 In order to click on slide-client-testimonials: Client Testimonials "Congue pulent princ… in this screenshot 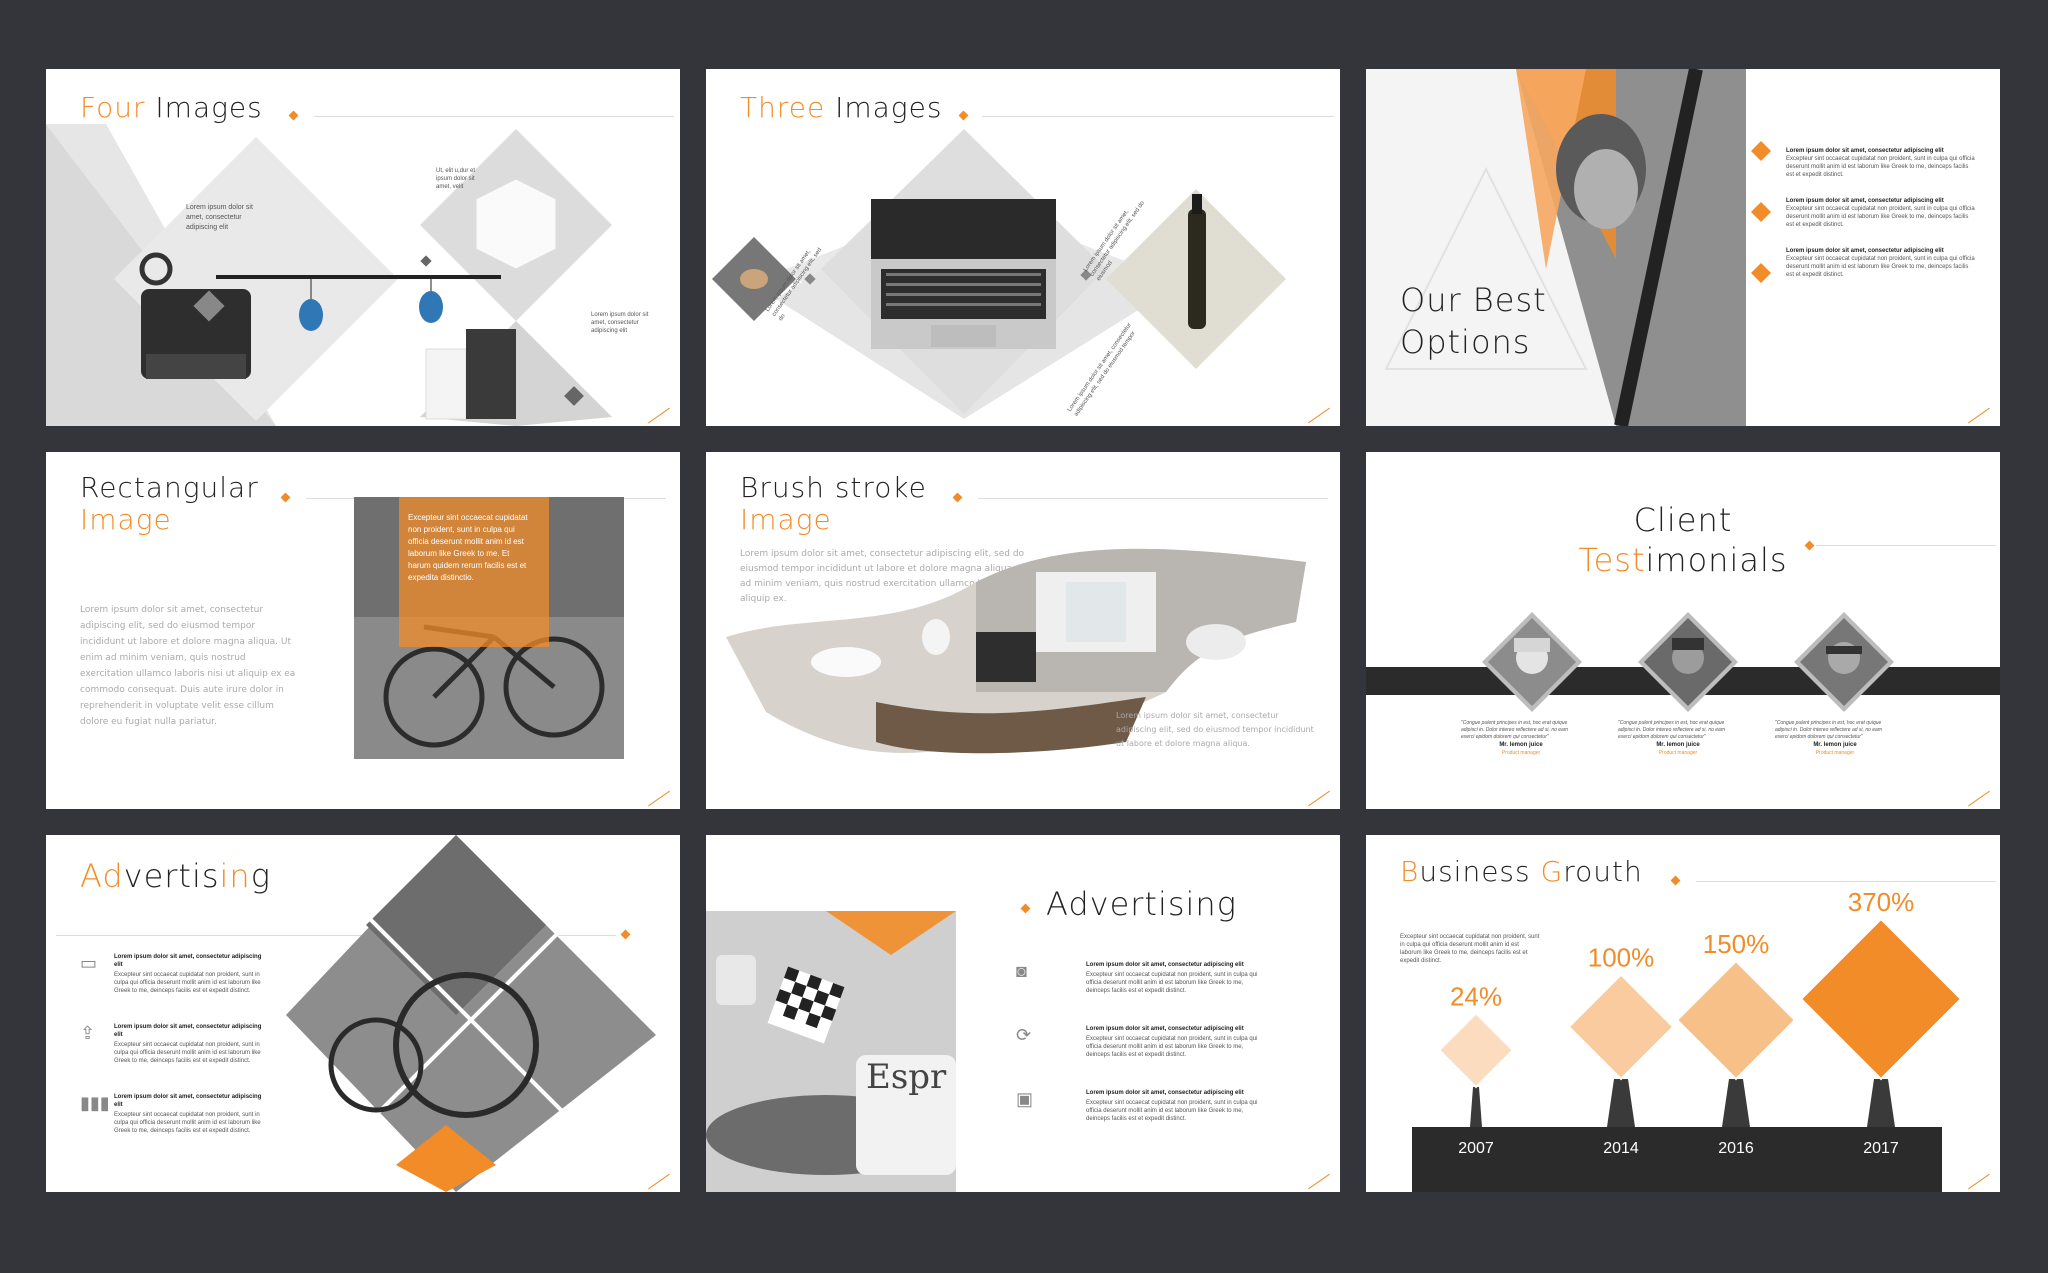, I will do `click(1683, 630)`.